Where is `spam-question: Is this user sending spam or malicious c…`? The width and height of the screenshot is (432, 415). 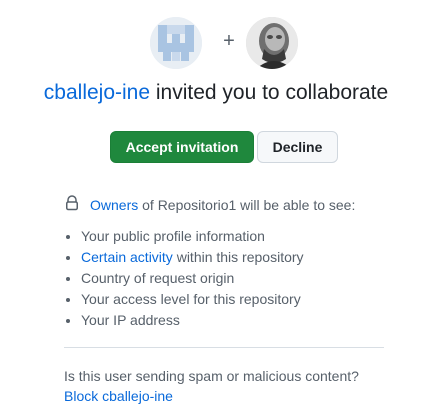
spam-question: Is this user sending spam or malicious c… is located at coordinates (211, 376).